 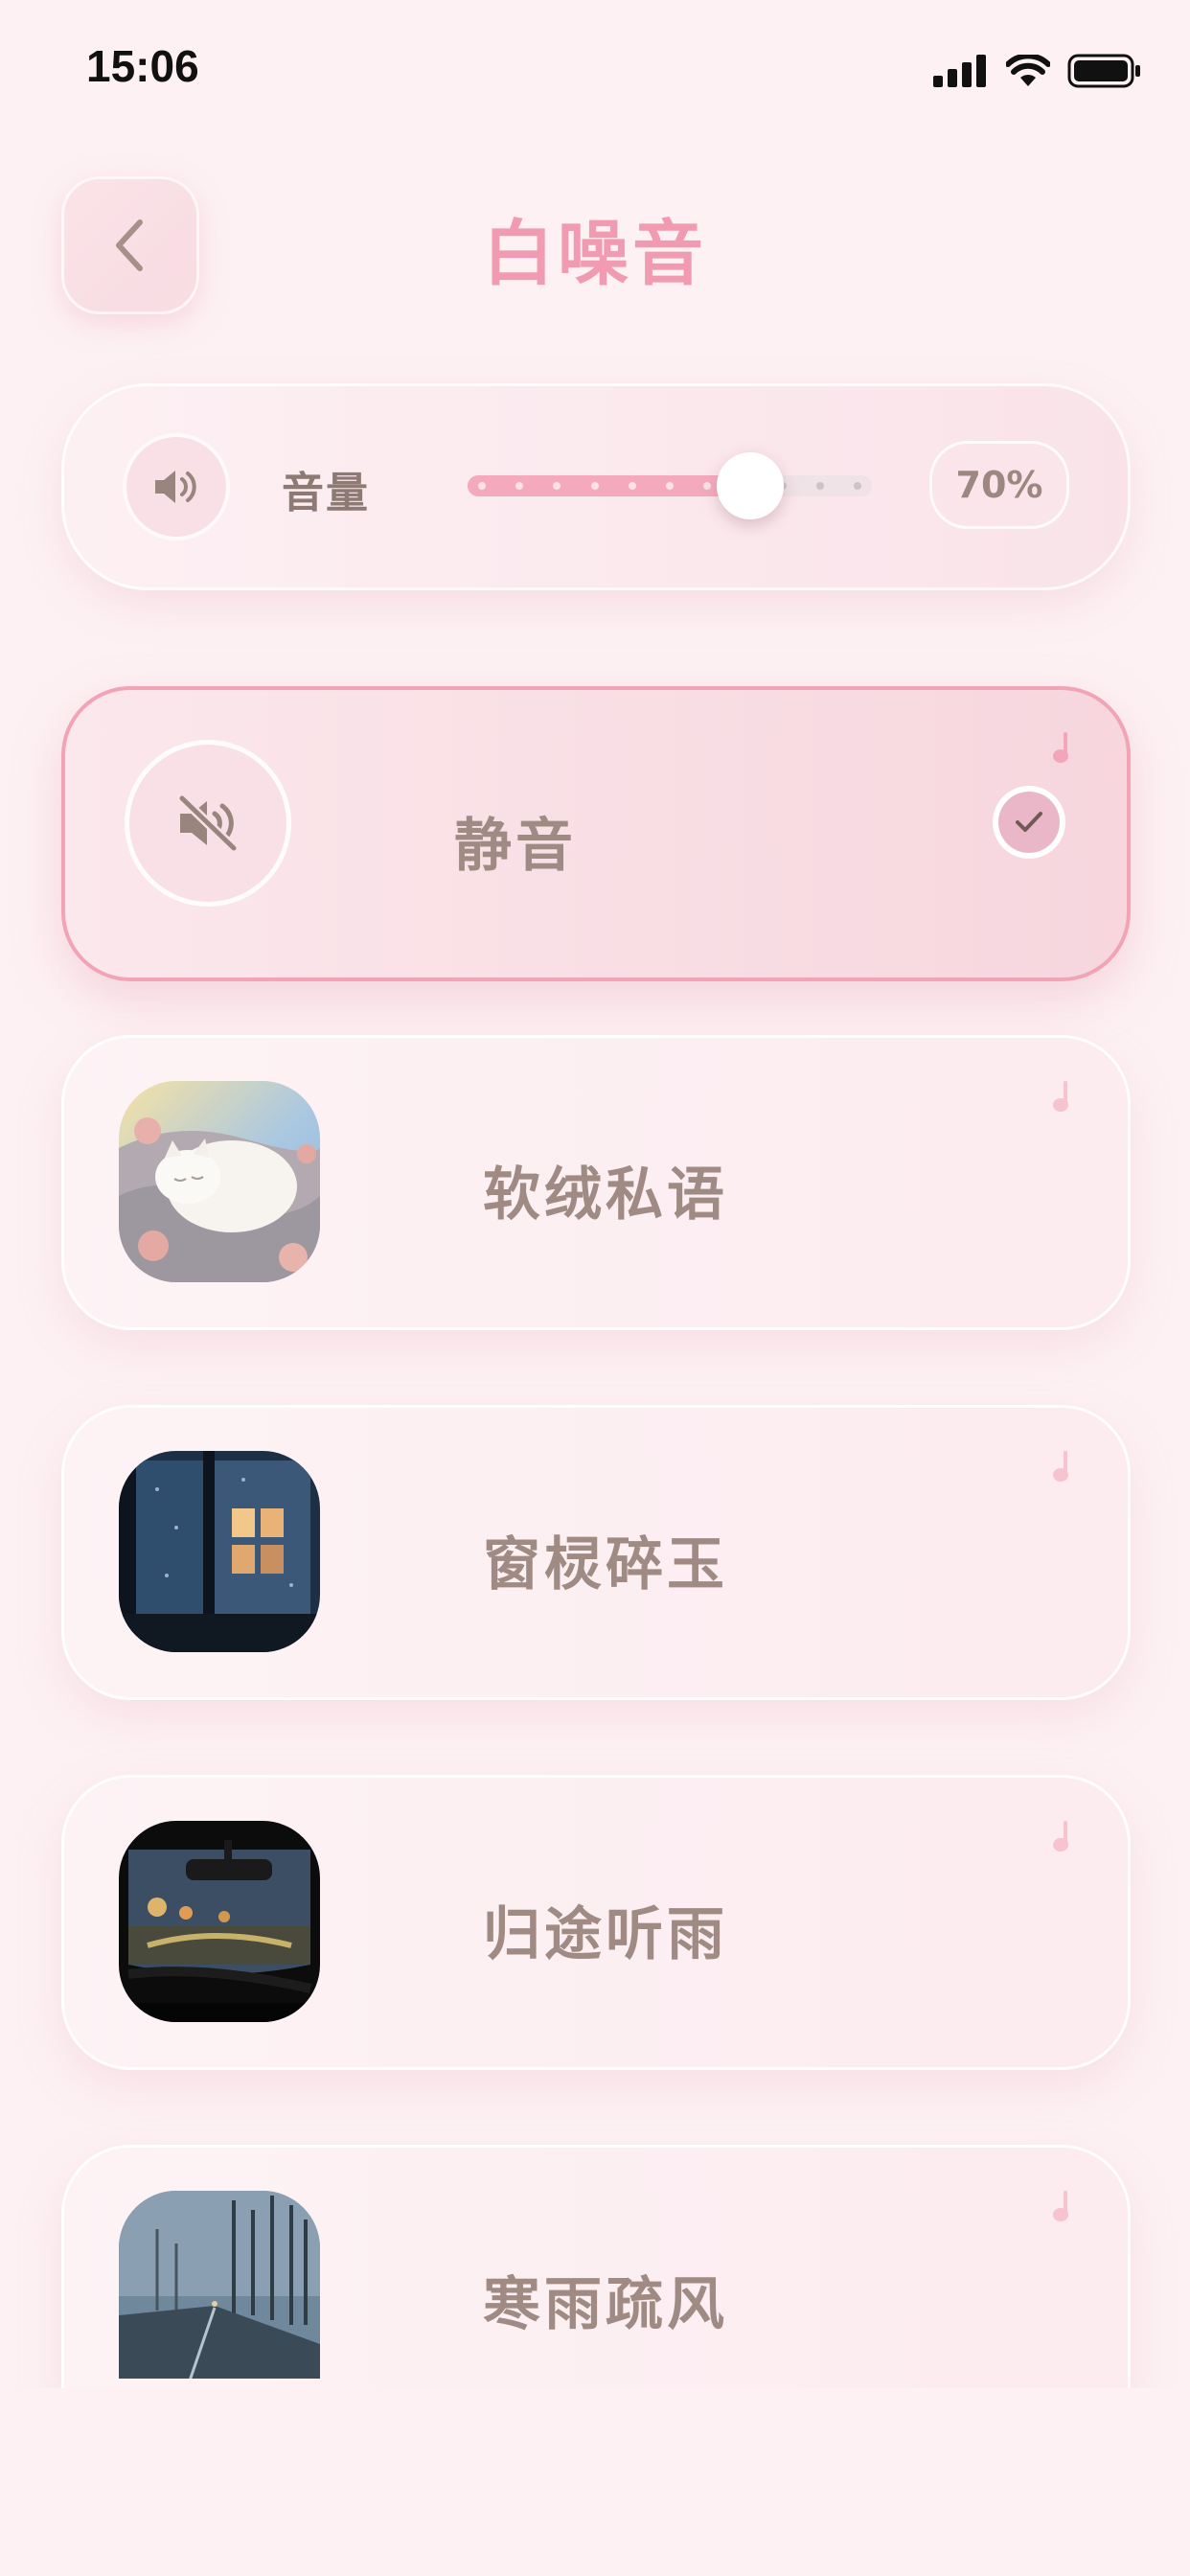 I want to click on sound-label: 寒雨疏风, so click(x=606, y=2304).